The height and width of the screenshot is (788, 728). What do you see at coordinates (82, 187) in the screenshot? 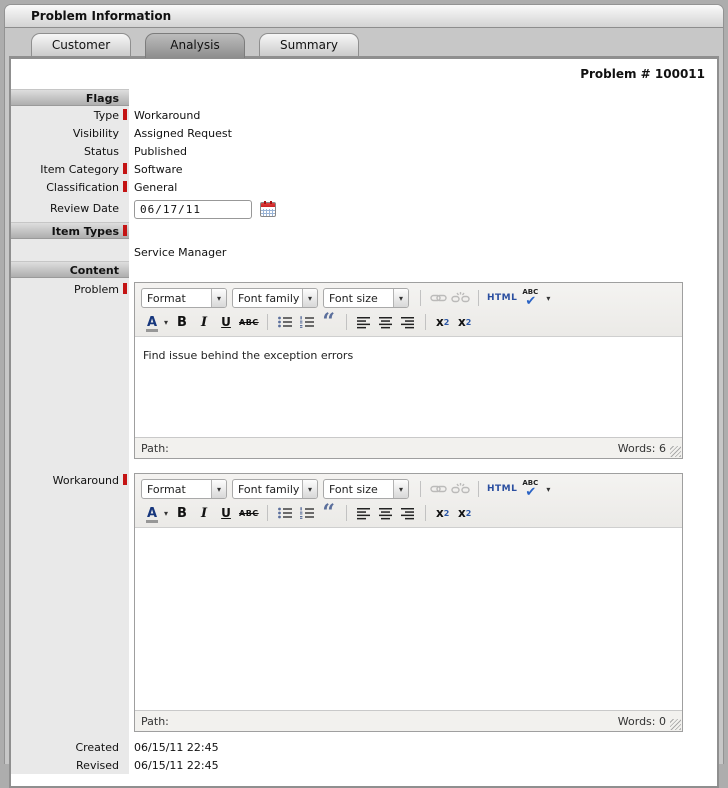
I see `classification-label: Classification` at bounding box center [82, 187].